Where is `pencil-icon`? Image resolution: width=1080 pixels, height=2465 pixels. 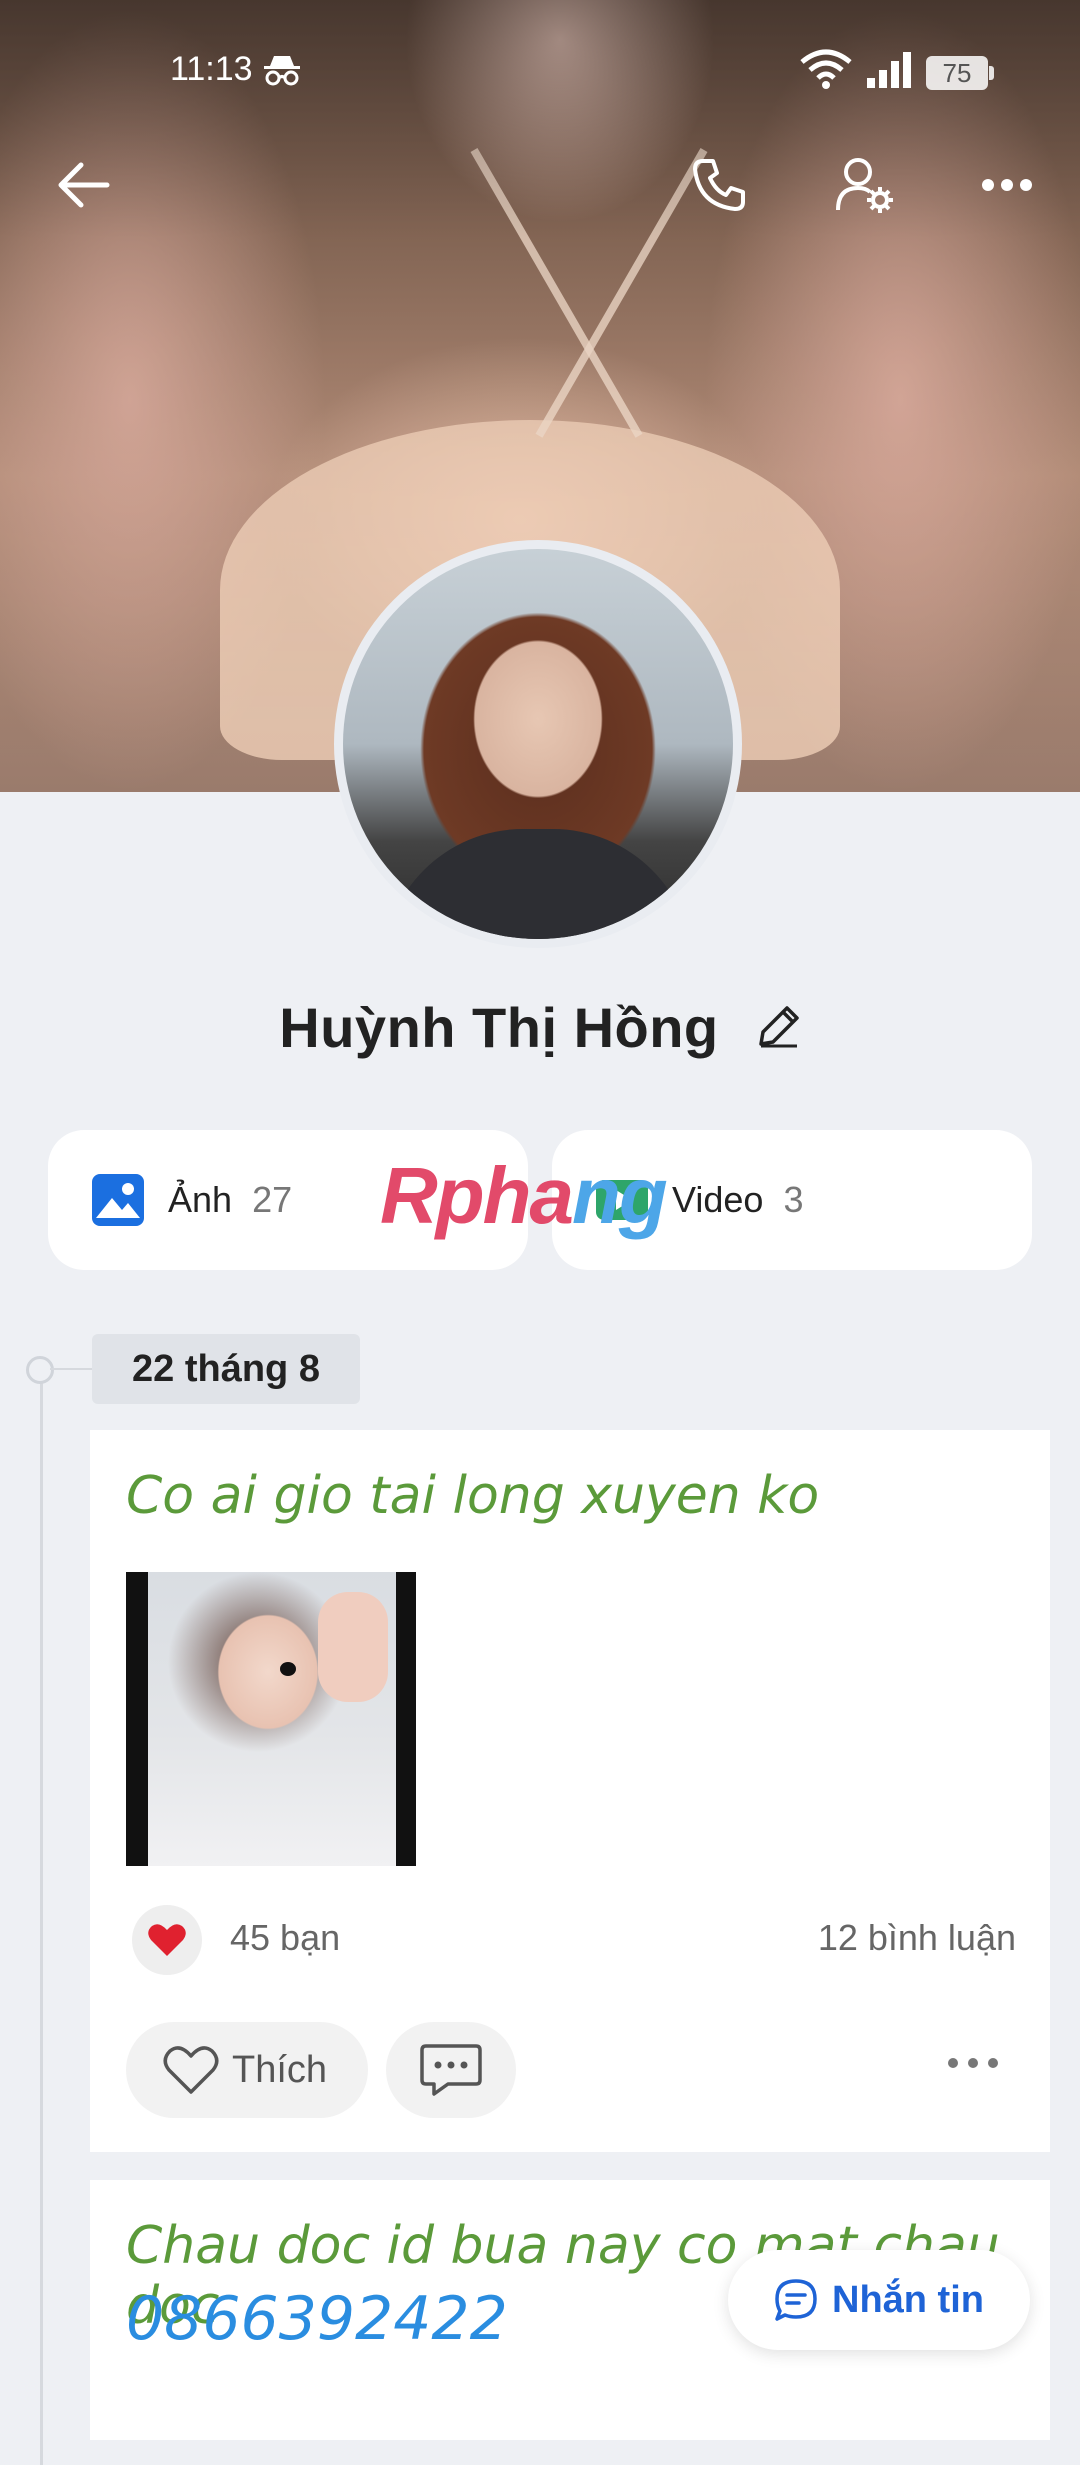 pencil-icon is located at coordinates (778, 1026).